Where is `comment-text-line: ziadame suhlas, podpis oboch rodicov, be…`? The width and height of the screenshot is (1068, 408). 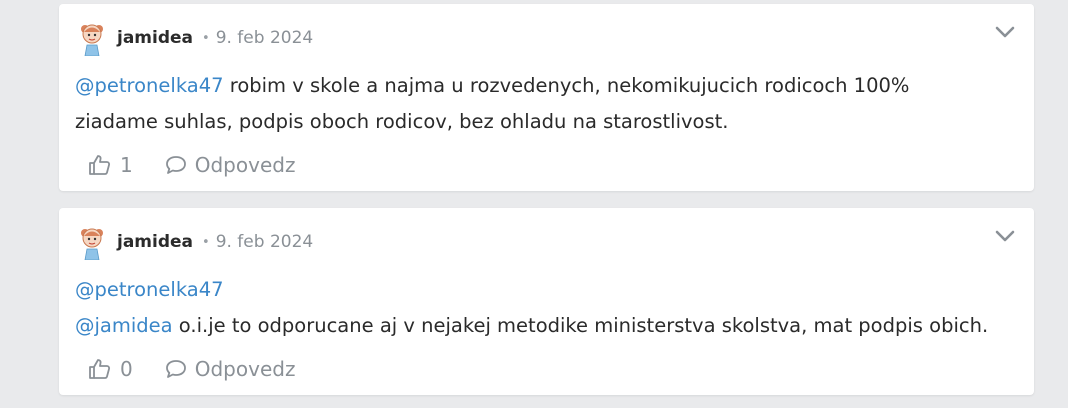
comment-text-line: ziadame suhlas, podpis oboch rodicov, be… is located at coordinates (402, 121).